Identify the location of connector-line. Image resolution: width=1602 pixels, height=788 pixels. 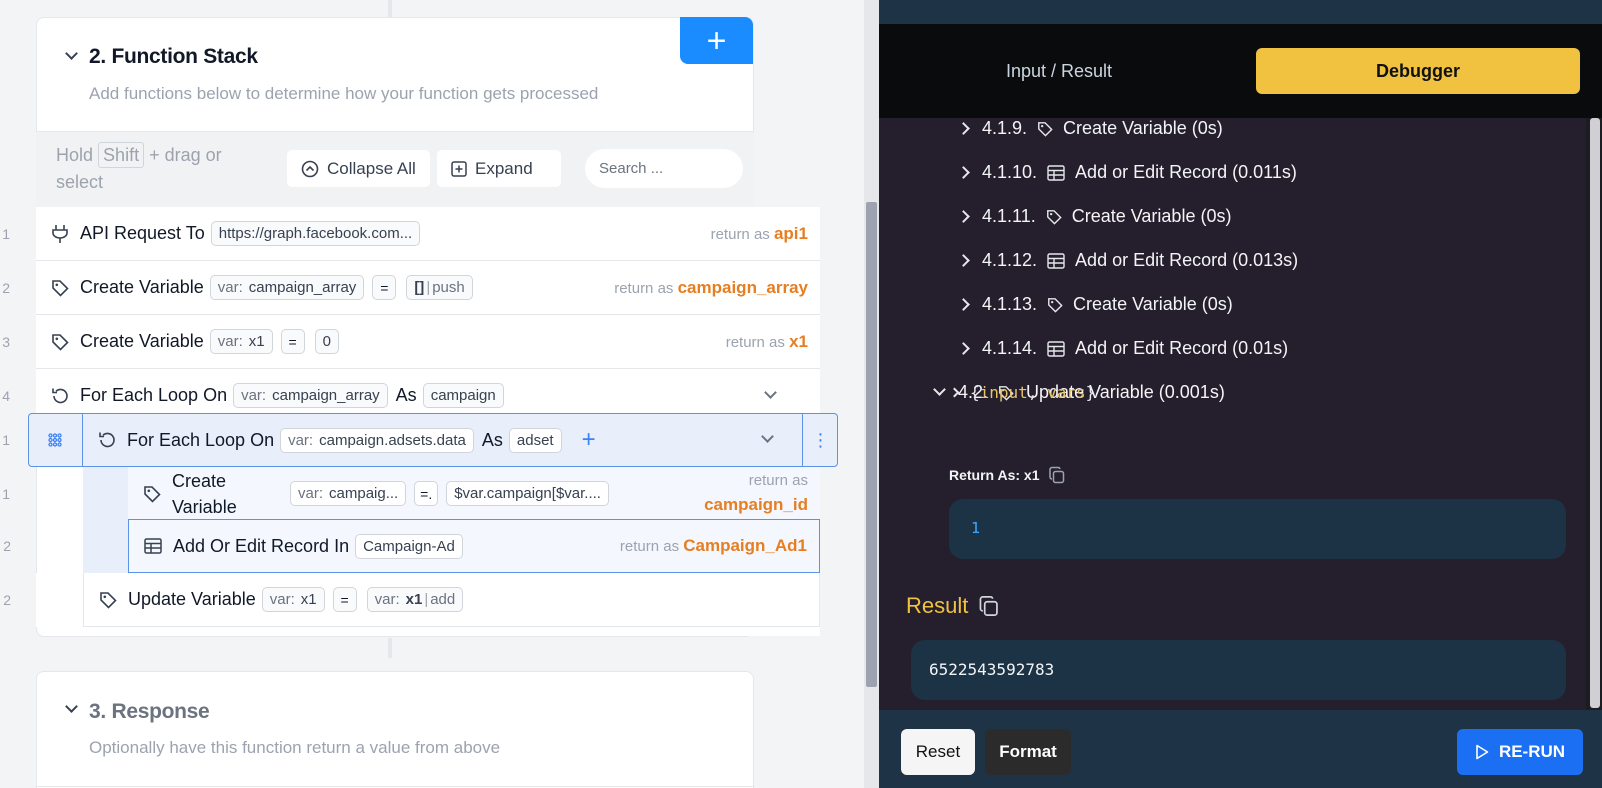
(390, 648).